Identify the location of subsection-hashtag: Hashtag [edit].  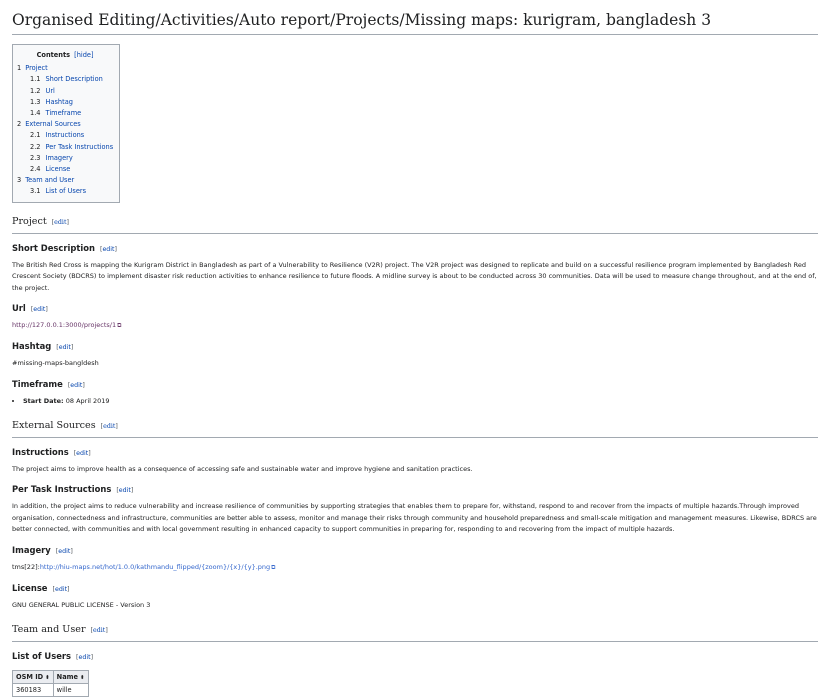
(415, 347).